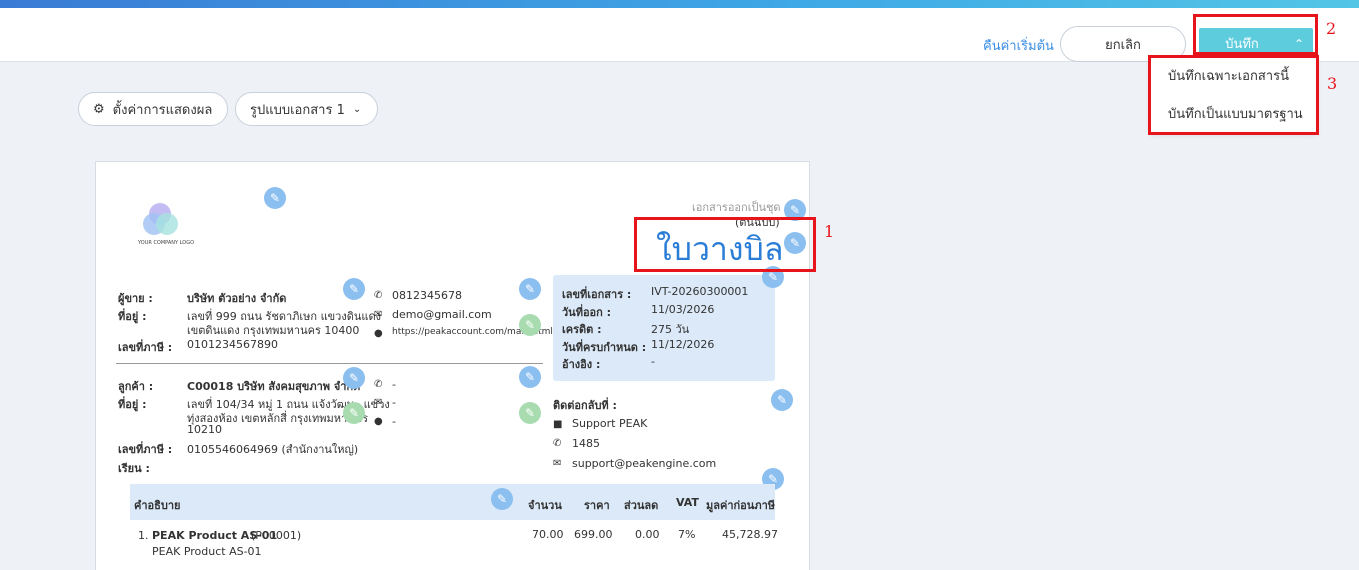 The height and width of the screenshot is (570, 1359). Describe the element at coordinates (683, 344) in the screenshot. I see `due-date: 11/12/2026` at that location.